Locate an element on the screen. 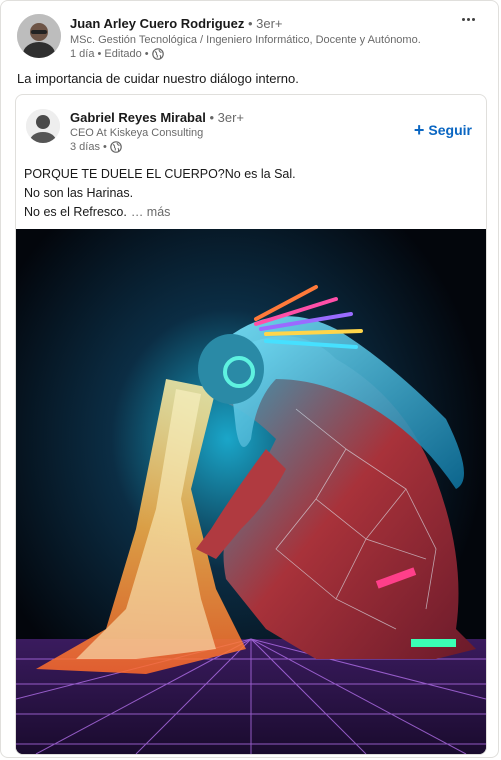  reshare-text-line: No son las Harinas. is located at coordinates (79, 193).